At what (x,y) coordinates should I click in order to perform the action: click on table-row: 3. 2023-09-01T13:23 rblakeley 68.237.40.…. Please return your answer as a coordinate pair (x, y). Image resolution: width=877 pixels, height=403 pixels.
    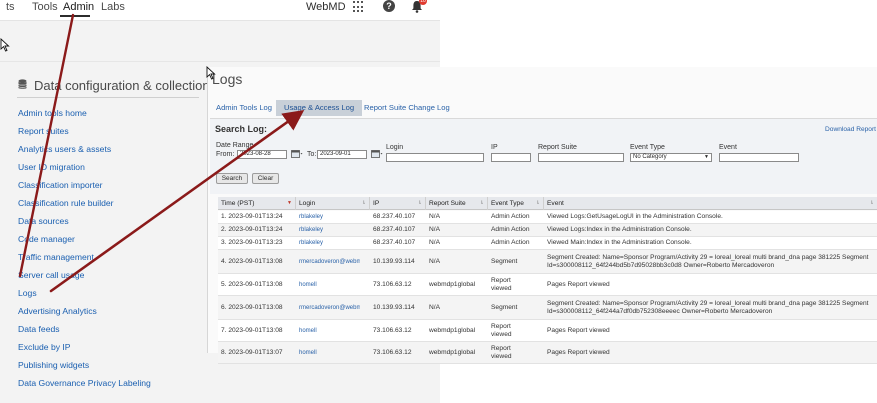
    Looking at the image, I should click on (547, 243).